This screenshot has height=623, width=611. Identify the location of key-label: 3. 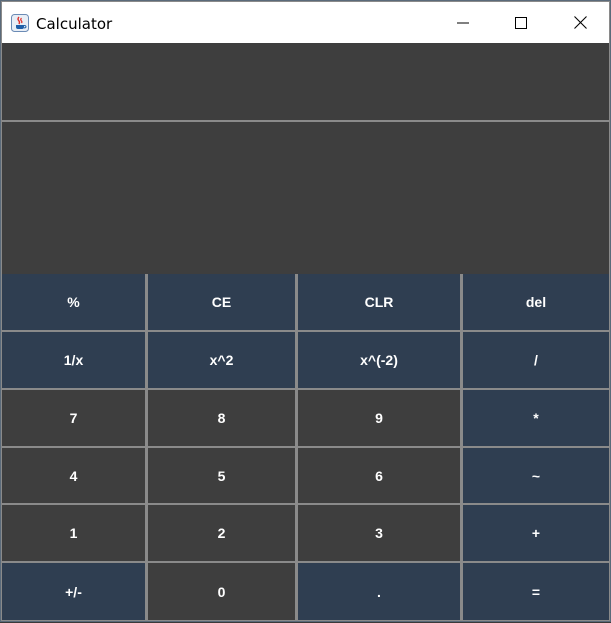
(379, 533).